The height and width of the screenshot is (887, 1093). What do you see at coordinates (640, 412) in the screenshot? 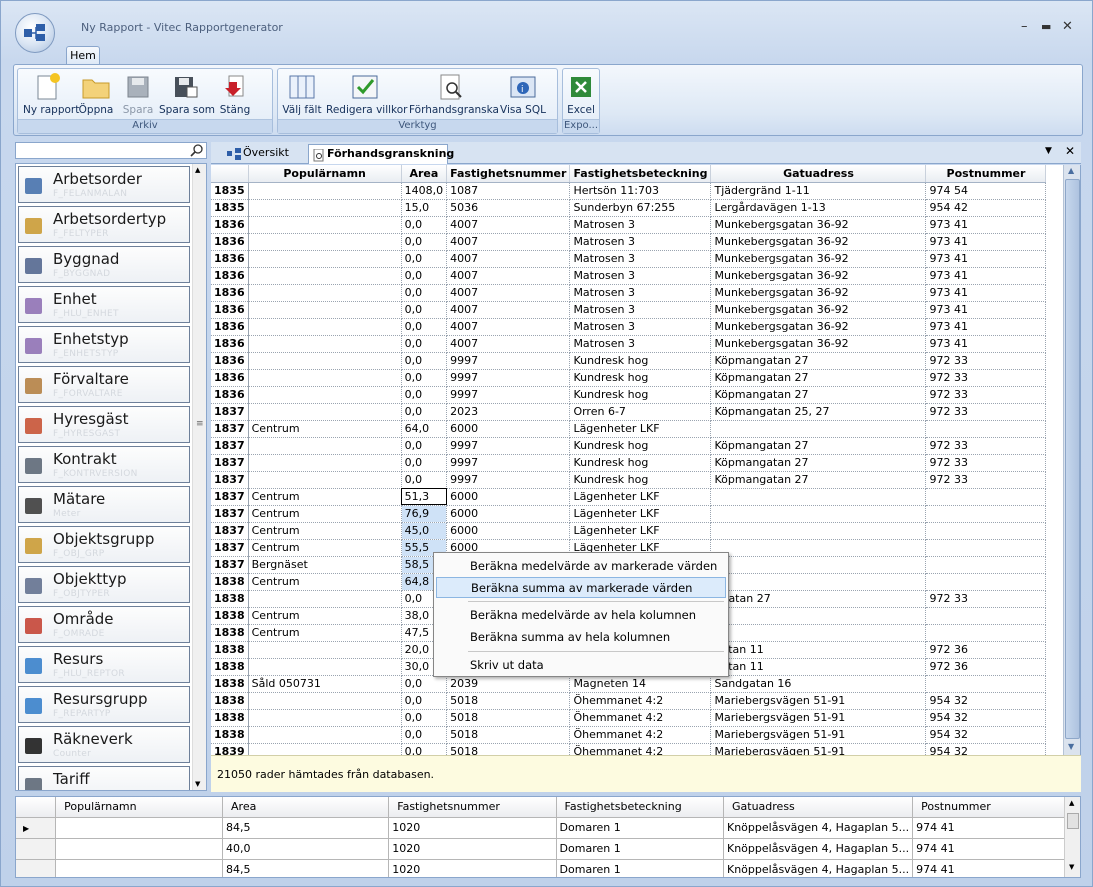
I see `table-cell: Orren 6-7` at bounding box center [640, 412].